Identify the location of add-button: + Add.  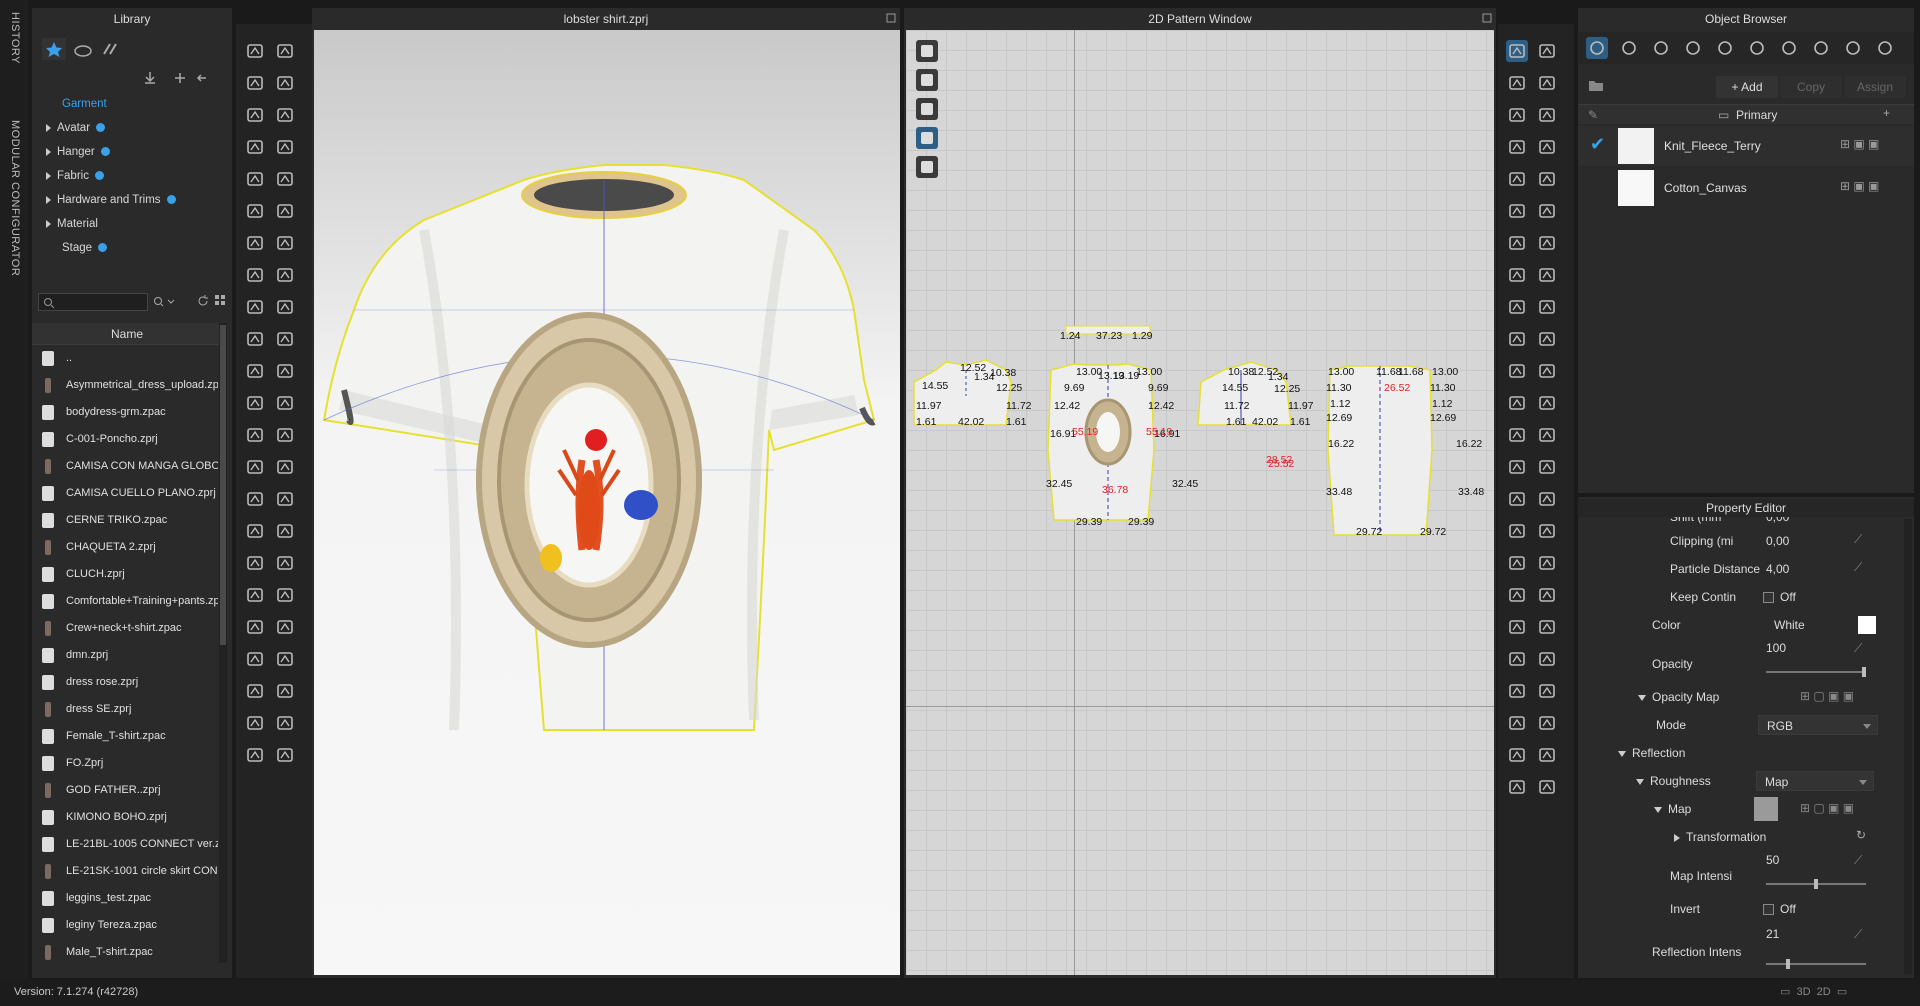
(1747, 87).